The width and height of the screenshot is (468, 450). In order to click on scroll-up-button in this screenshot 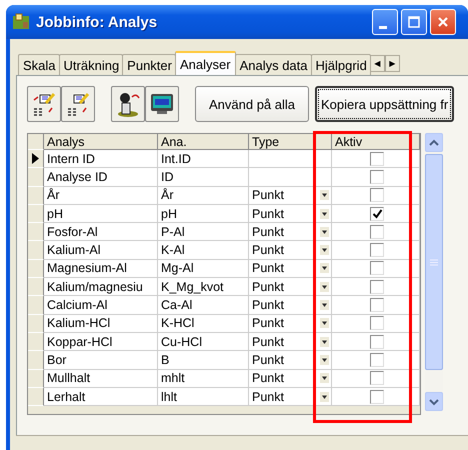, I will do `click(434, 142)`.